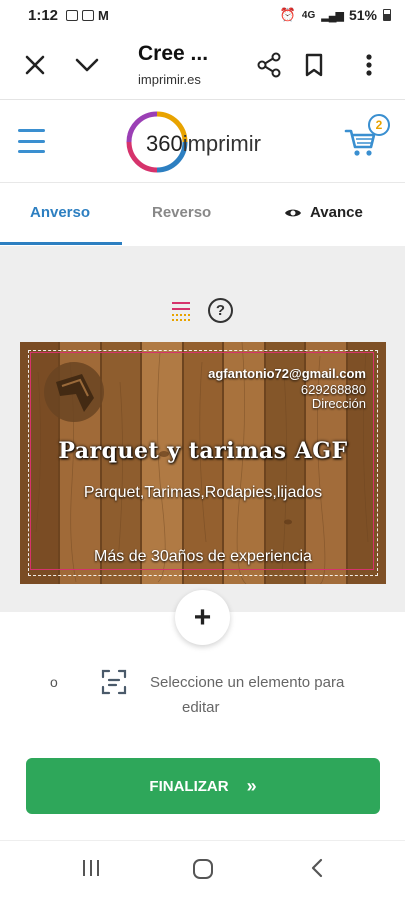 The width and height of the screenshot is (405, 900). I want to click on tab-preview: Avance, so click(323, 212).